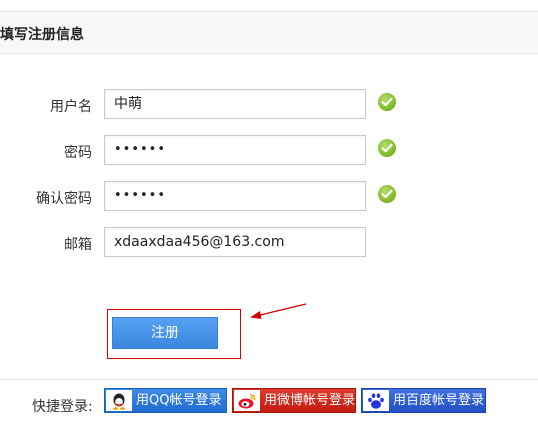 Image resolution: width=538 pixels, height=437 pixels. I want to click on qq-login-button: 用QQ帐号登录, so click(165, 400).